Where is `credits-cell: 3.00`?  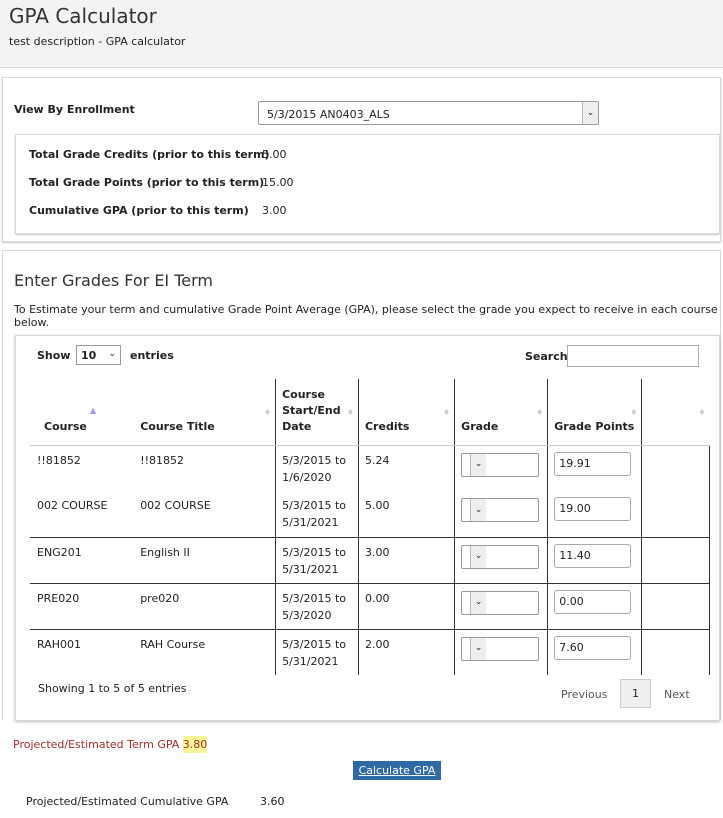
credits-cell: 3.00 is located at coordinates (406, 559).